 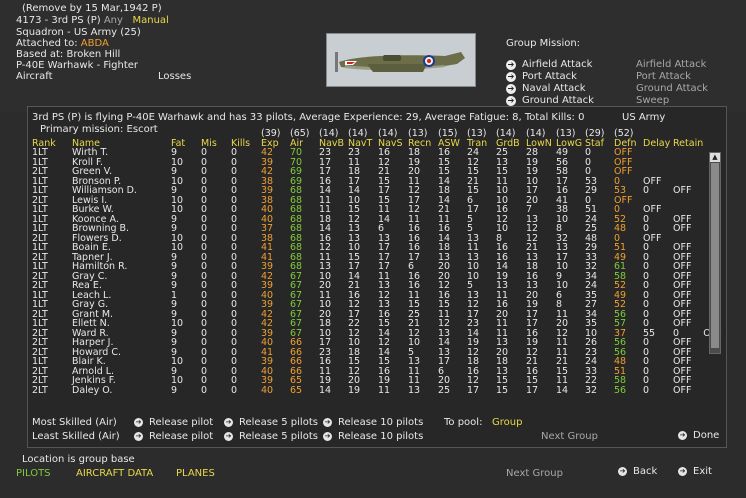 What do you see at coordinates (40, 390) in the screenshot?
I see `cell-rank: 2LT` at bounding box center [40, 390].